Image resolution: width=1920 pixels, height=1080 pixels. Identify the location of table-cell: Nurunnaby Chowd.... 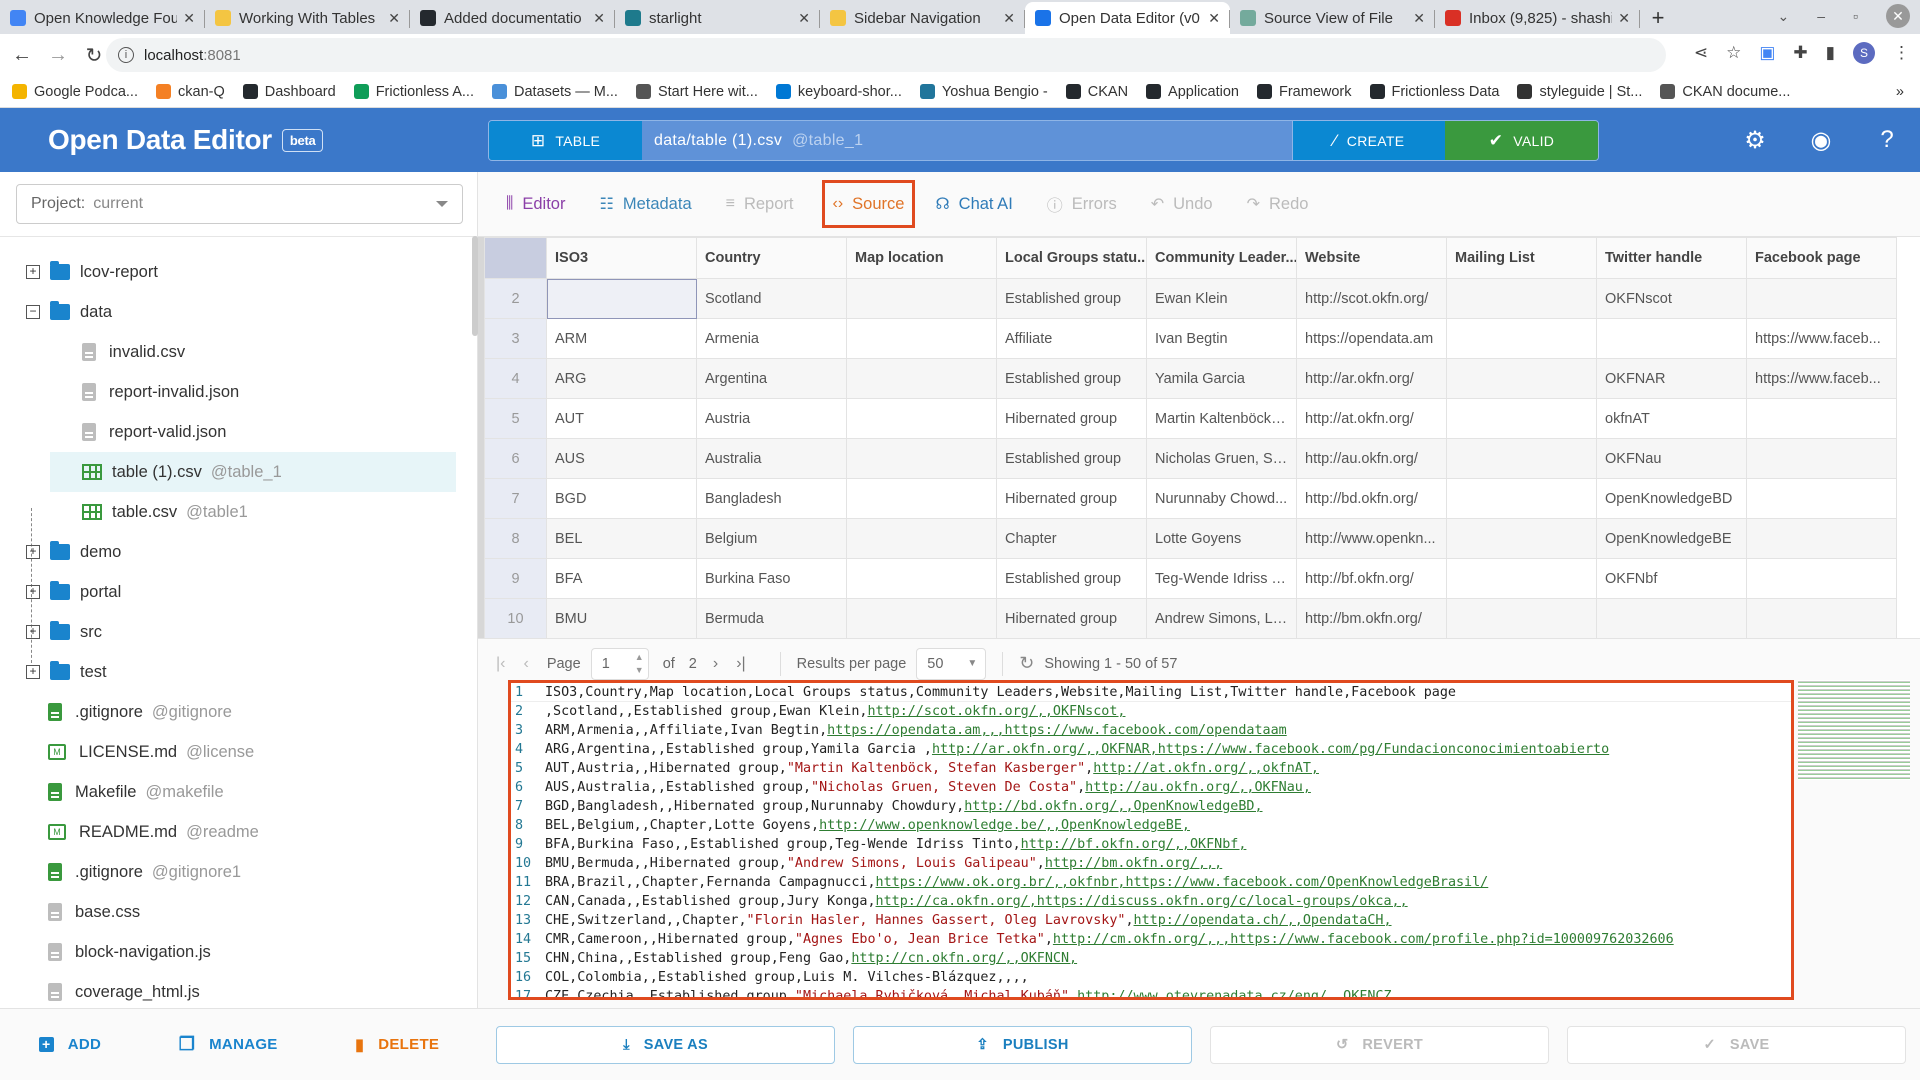
(1221, 498).